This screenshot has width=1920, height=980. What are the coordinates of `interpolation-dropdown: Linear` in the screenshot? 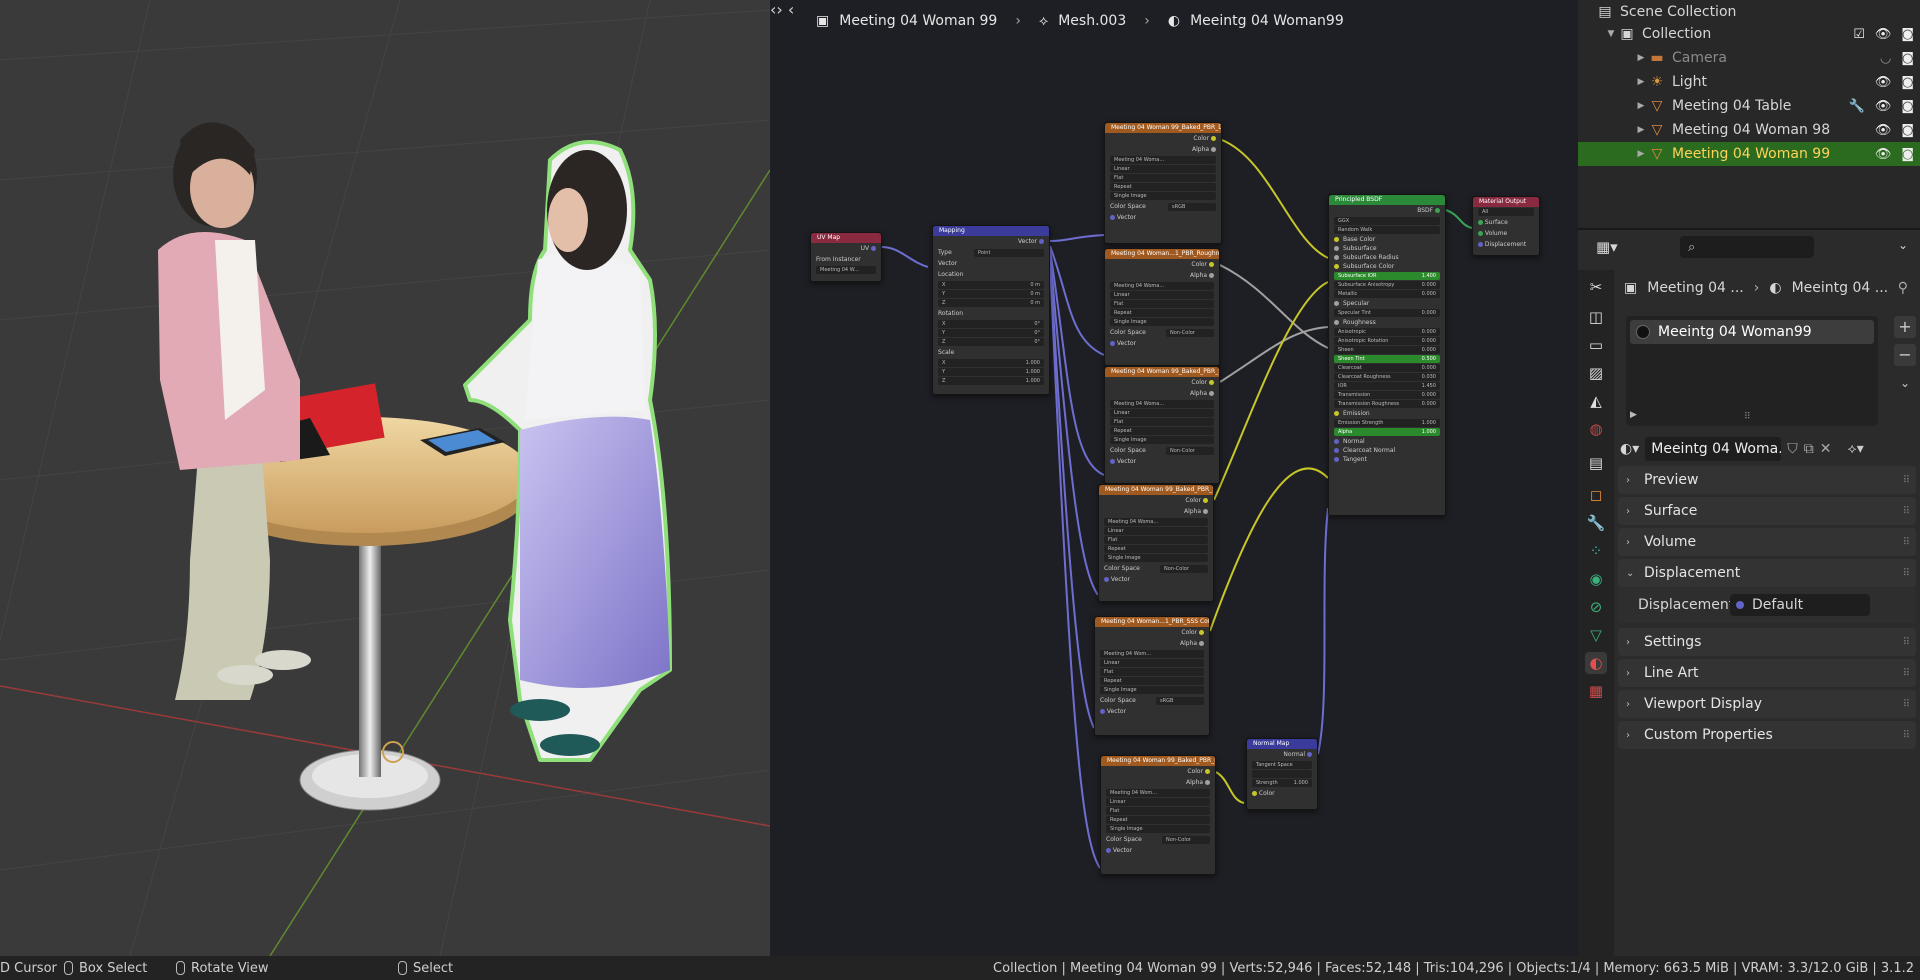 It's located at (1163, 169).